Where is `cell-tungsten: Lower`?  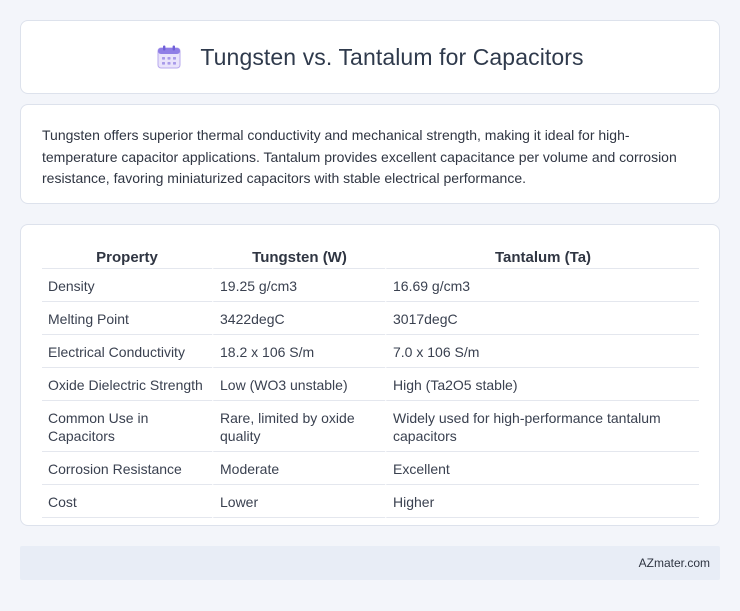
cell-tungsten: Lower is located at coordinates (298, 501).